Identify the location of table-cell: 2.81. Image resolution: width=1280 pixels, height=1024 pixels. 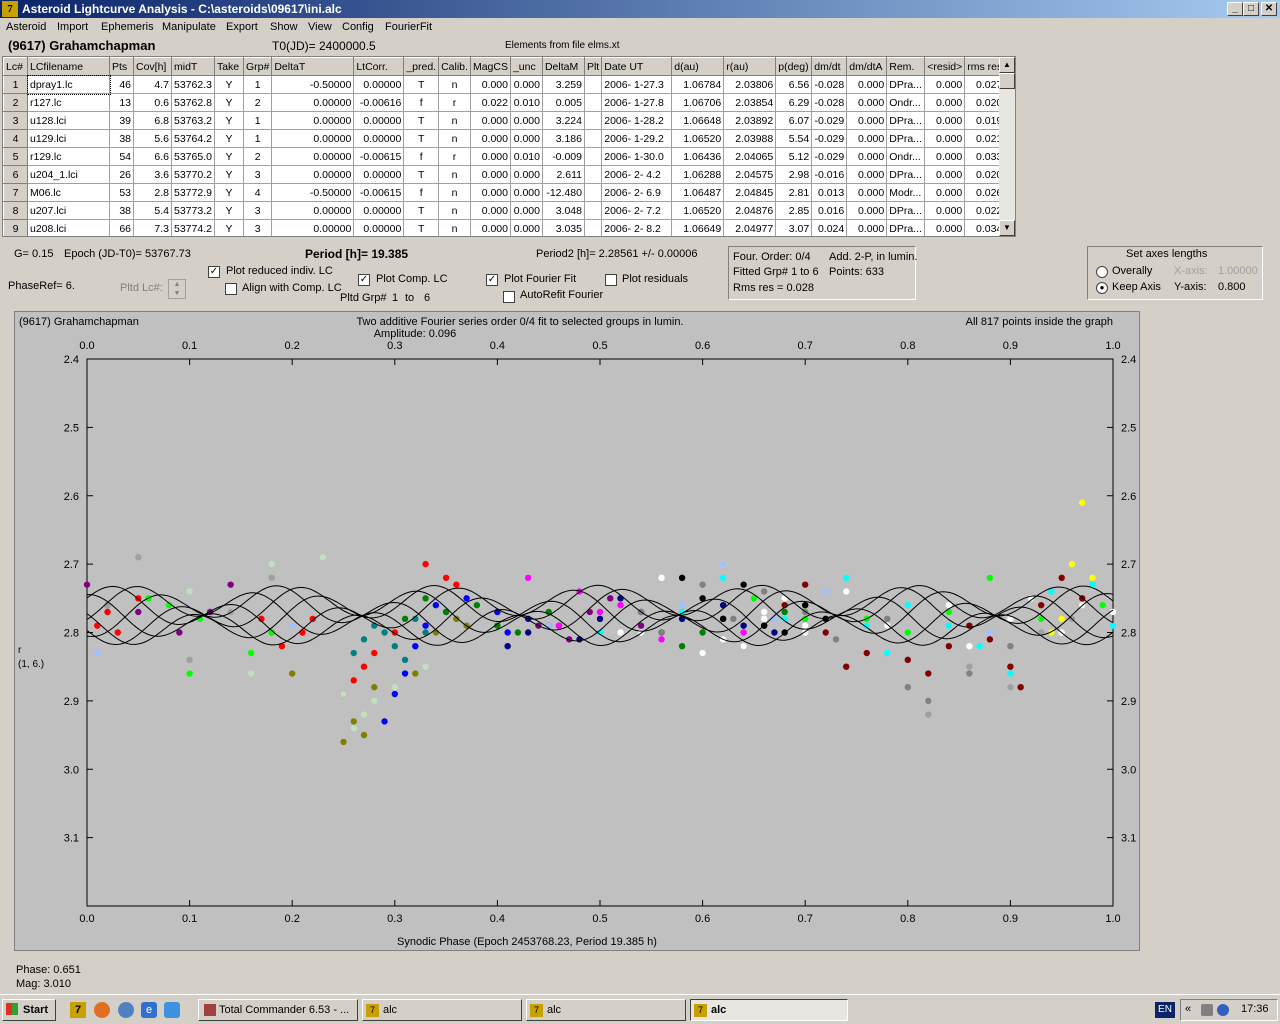
(794, 192).